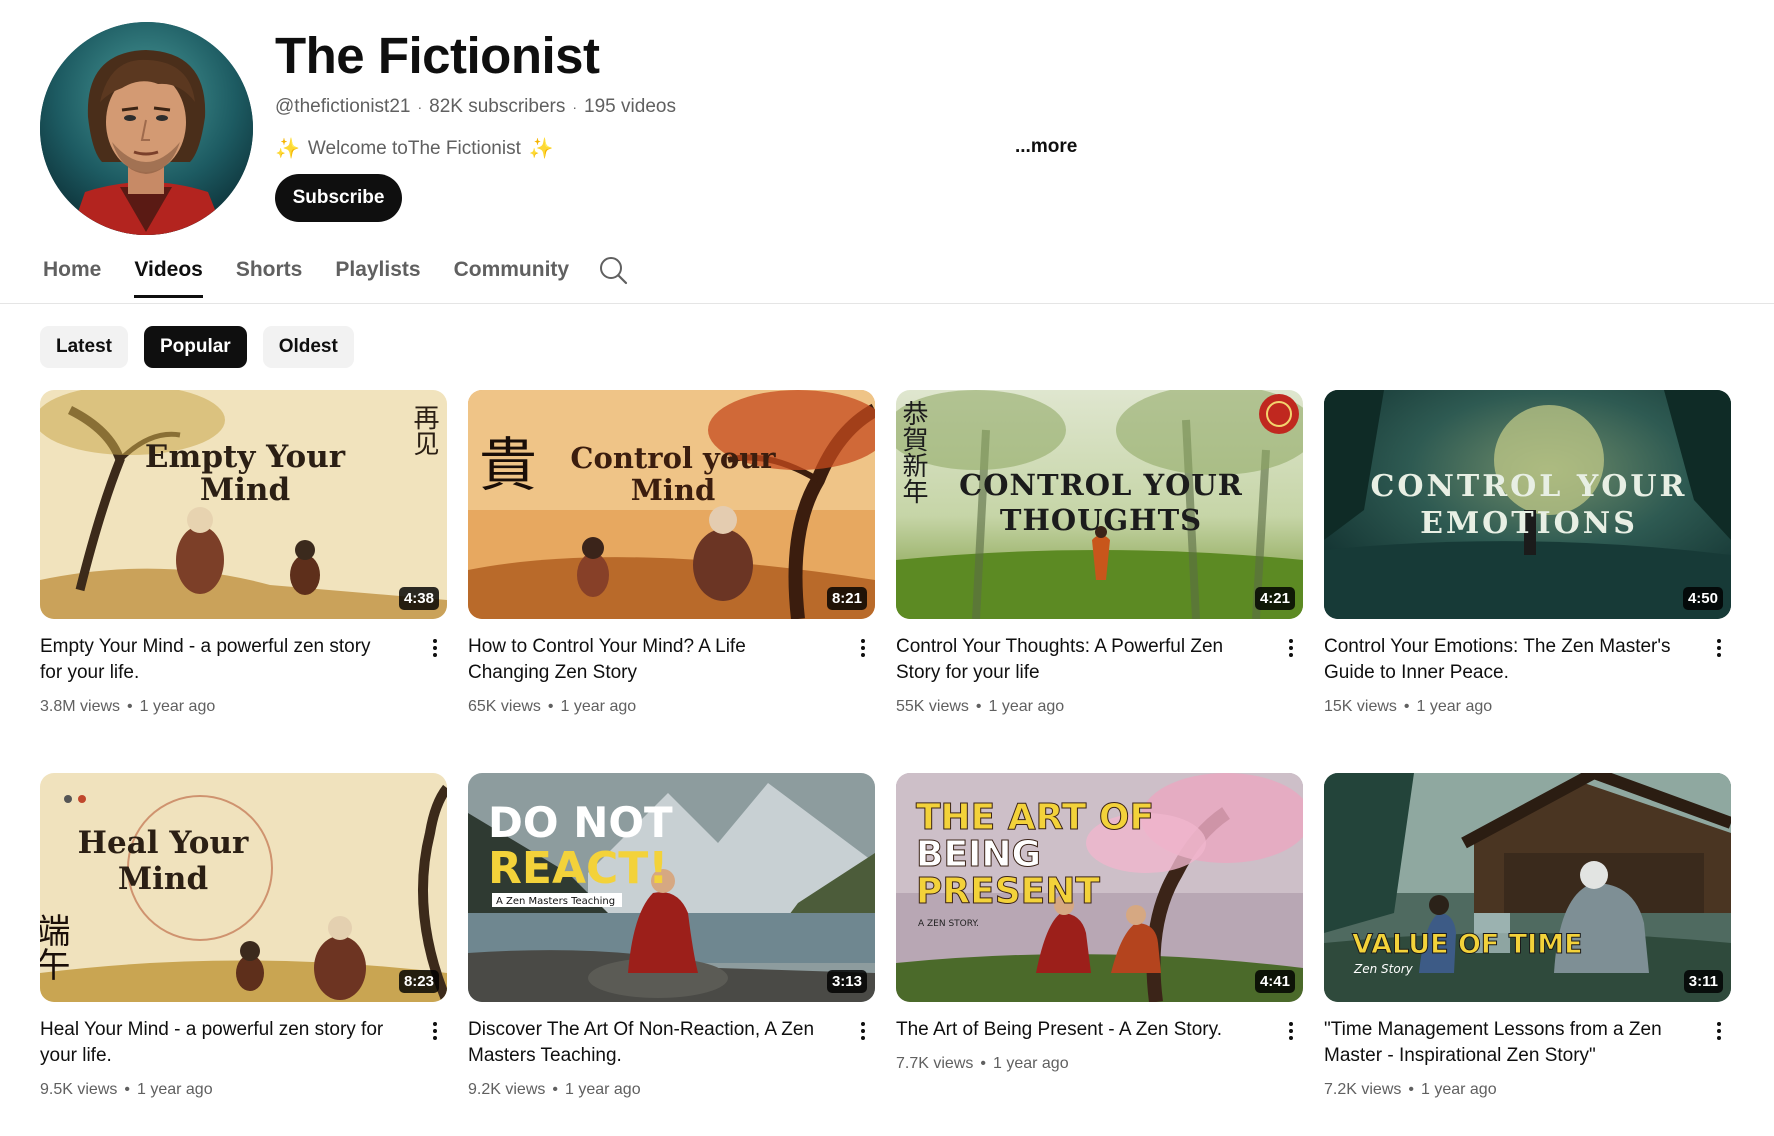 This screenshot has height=1136, width=1774. I want to click on thumb-text: EMOTIONS, so click(1529, 523).